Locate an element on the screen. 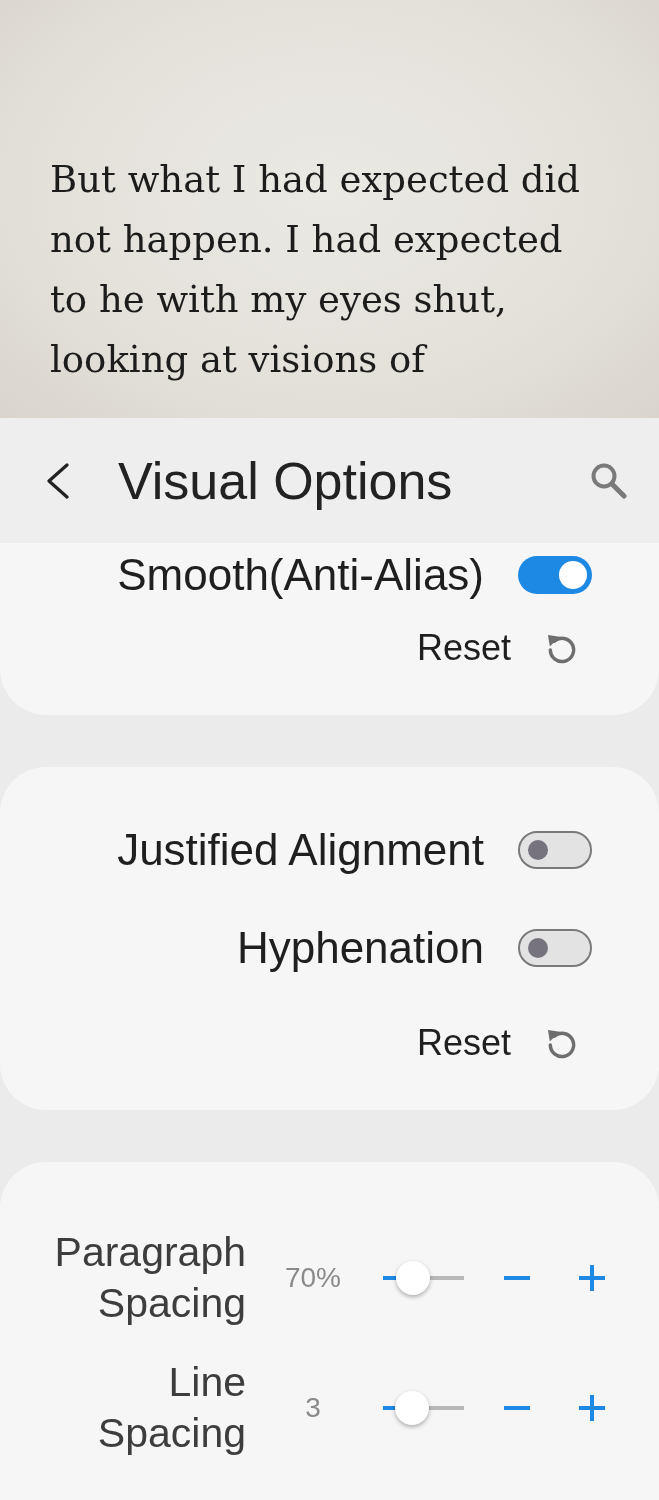 This screenshot has width=659, height=1500. setting-label: Line Spacing is located at coordinates (171, 1408).